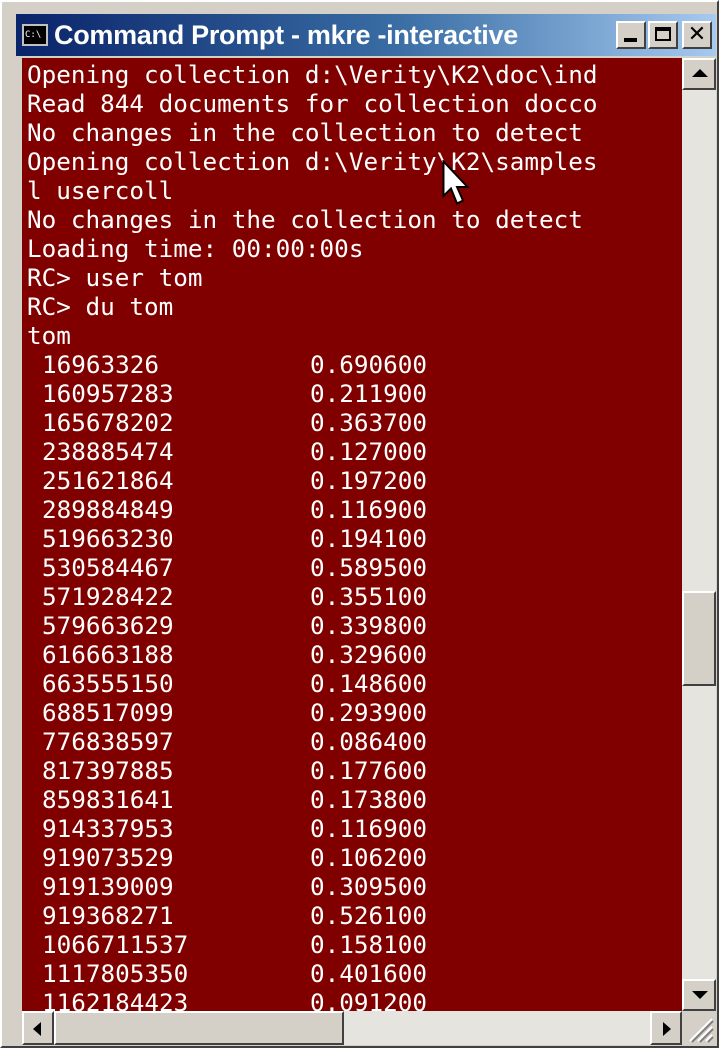  What do you see at coordinates (369, 770) in the screenshot?
I see `score-value: 0.177600` at bounding box center [369, 770].